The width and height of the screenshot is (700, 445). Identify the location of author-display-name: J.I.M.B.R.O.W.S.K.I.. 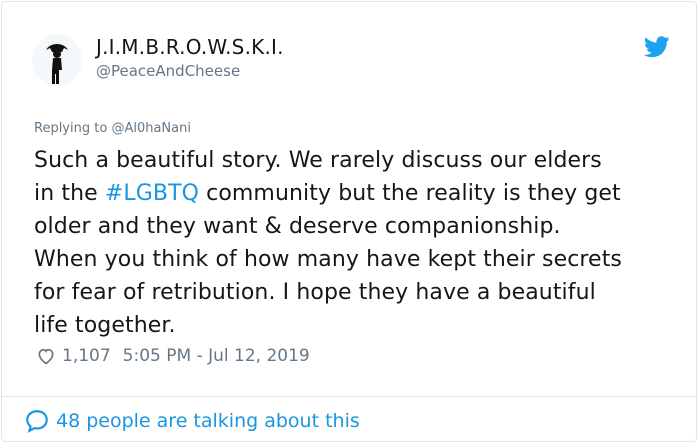
(190, 47).